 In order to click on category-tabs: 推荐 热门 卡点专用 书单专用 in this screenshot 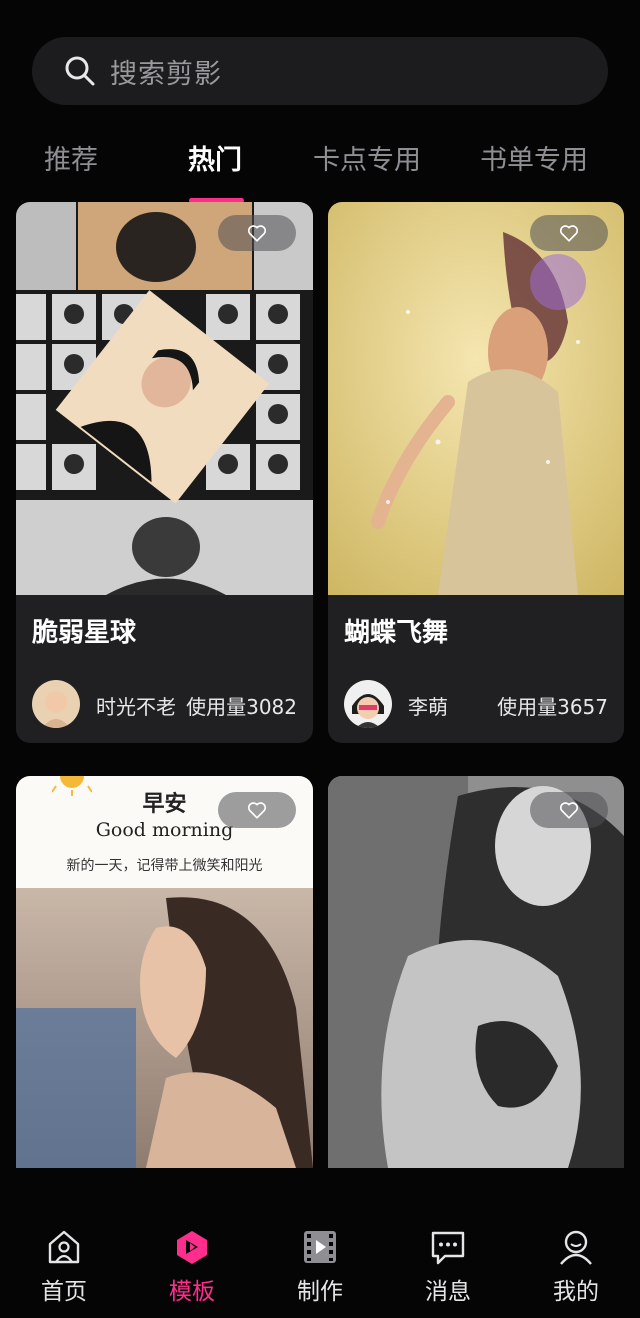, I will do `click(320, 165)`.